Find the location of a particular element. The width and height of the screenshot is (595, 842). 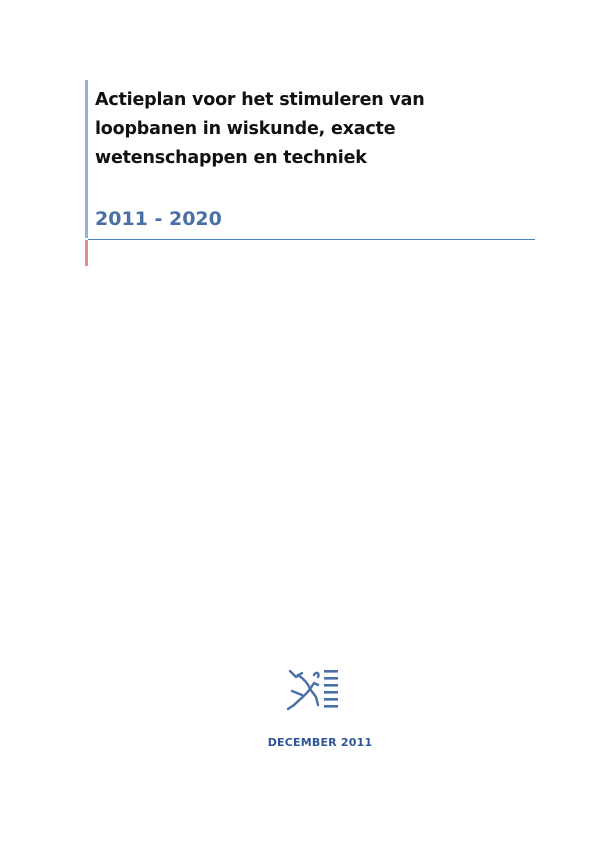

title-divider is located at coordinates (311, 239).